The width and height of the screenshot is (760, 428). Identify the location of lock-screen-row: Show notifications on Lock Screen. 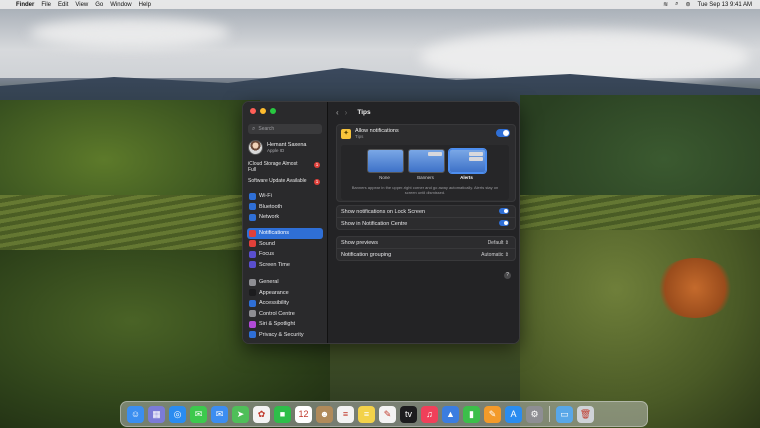
(426, 212).